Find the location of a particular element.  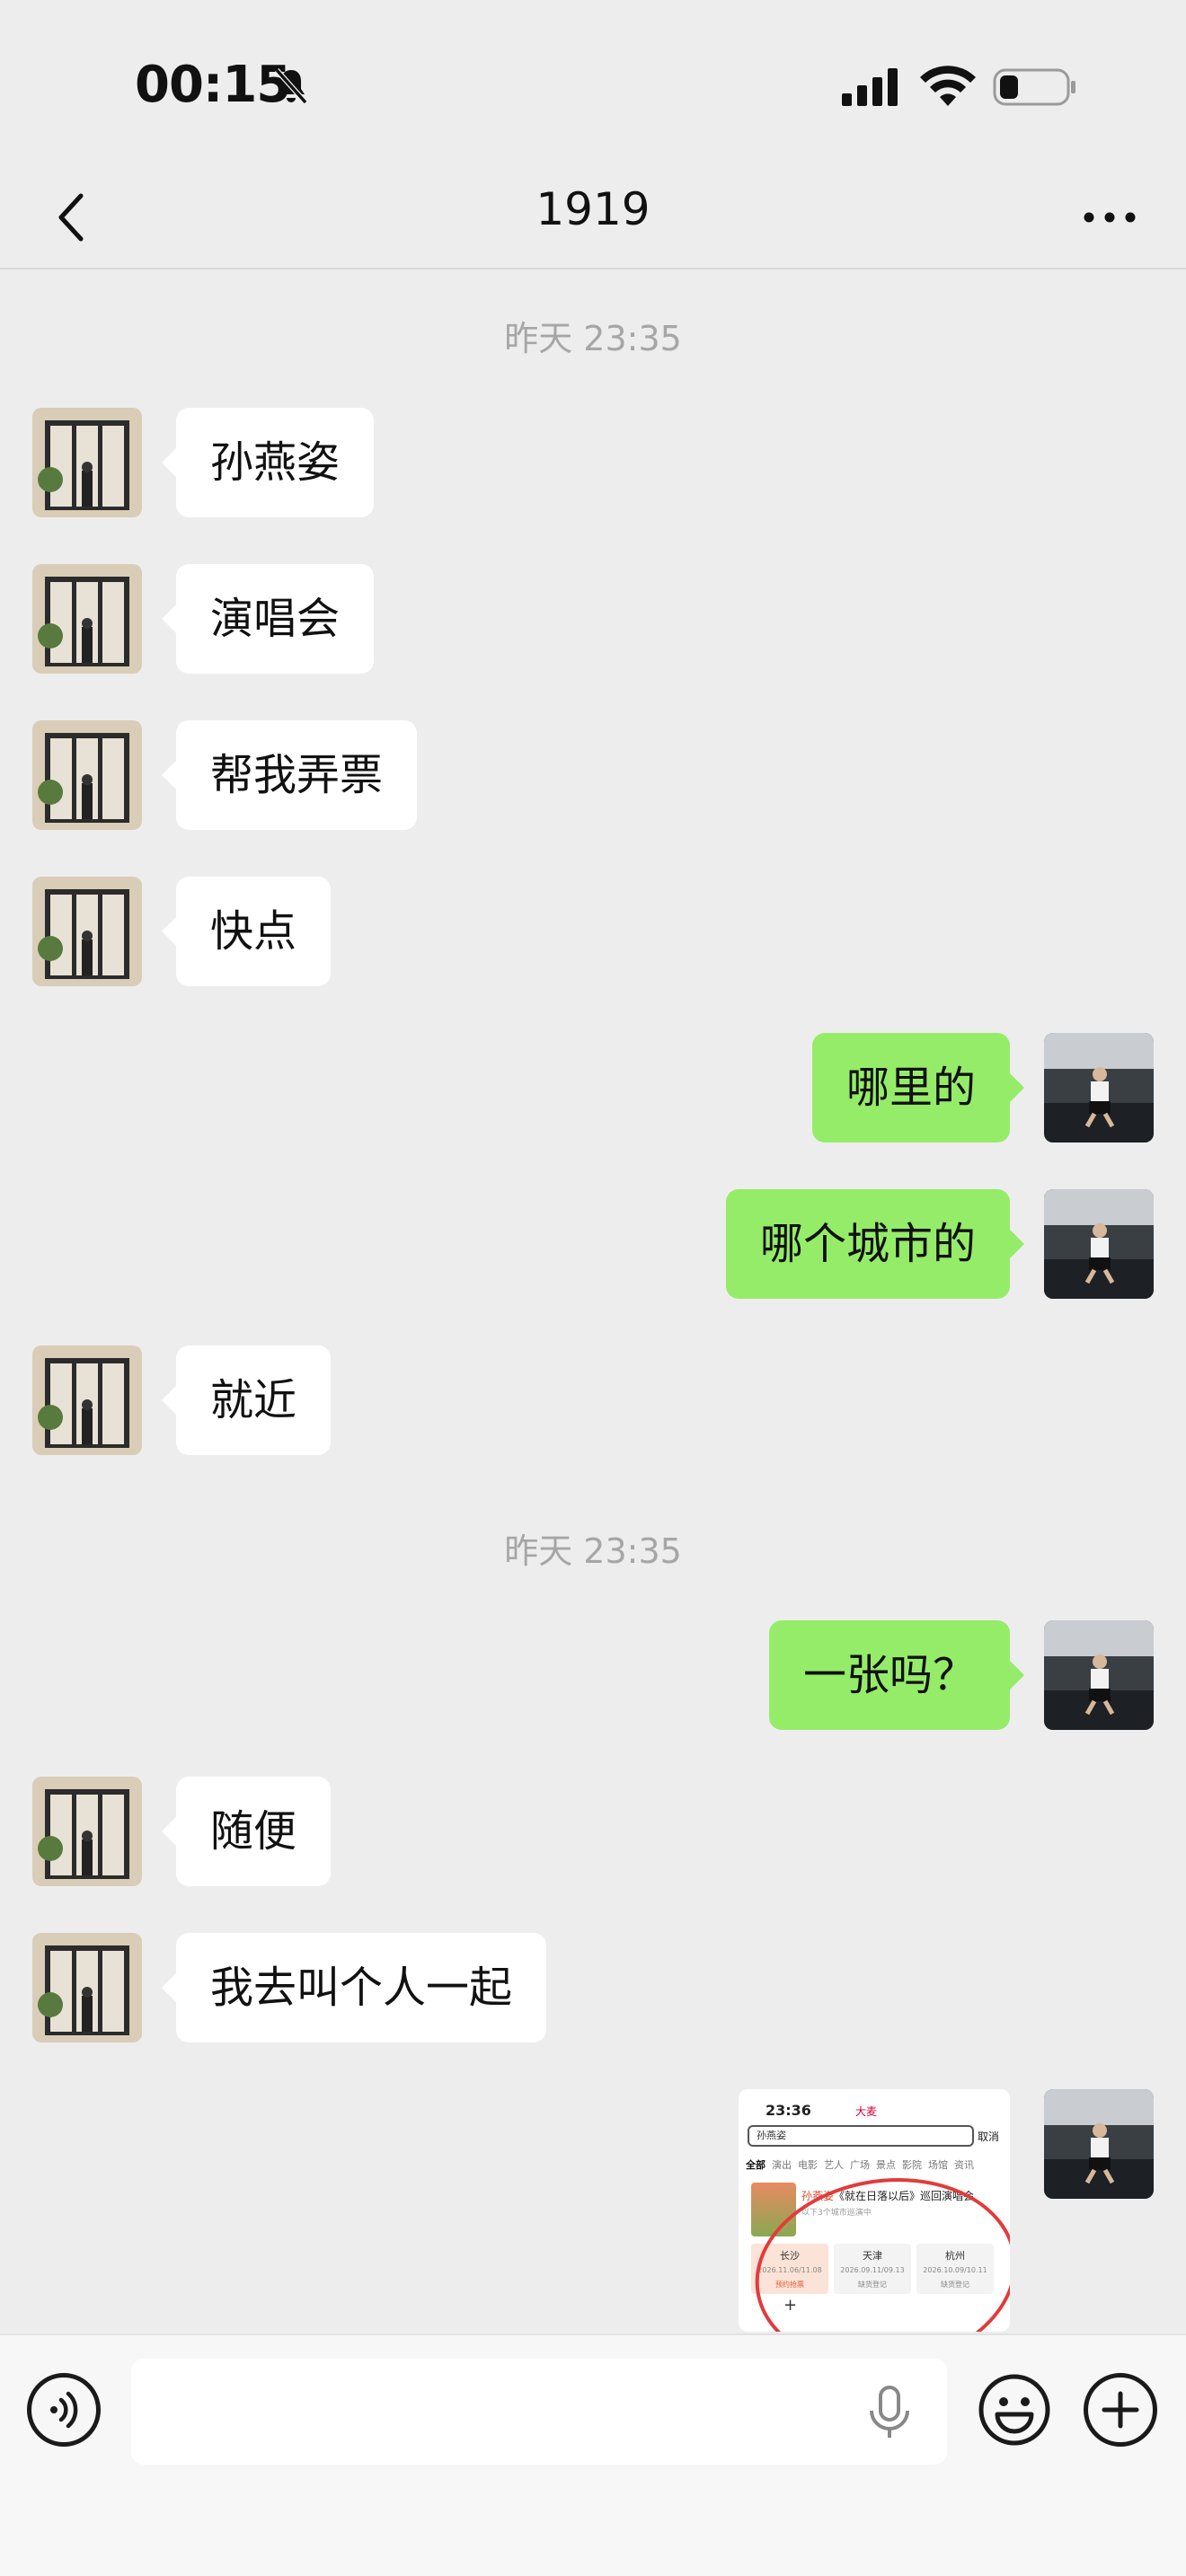

more-icon is located at coordinates (1110, 217).